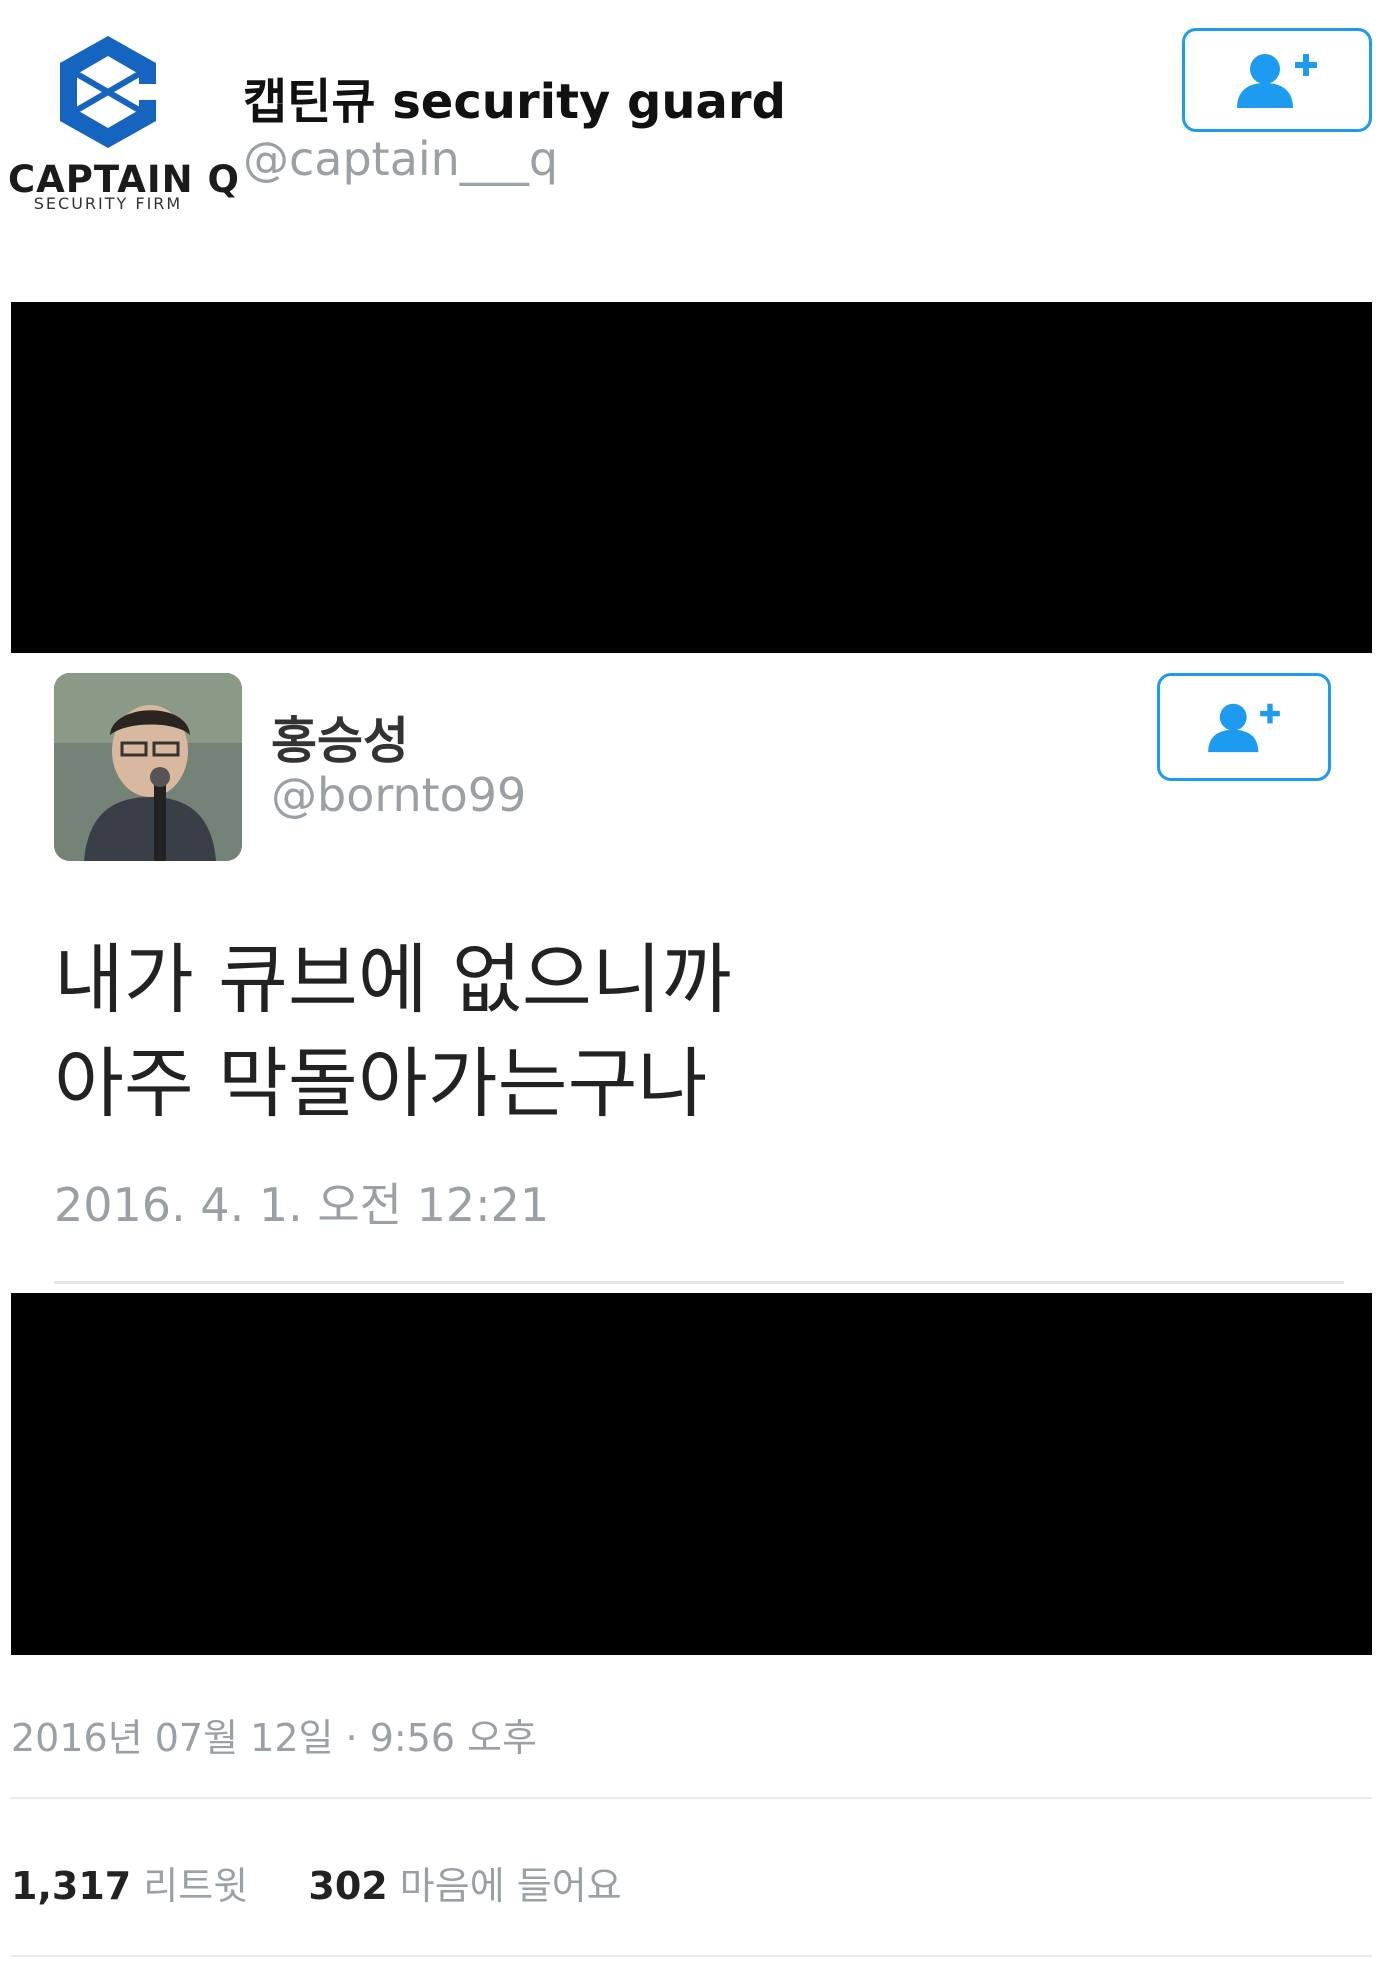 This screenshot has width=1390, height=1965. I want to click on embedded-timestamp: 2016. 4. 1. 오전 12:21, so click(302, 1205).